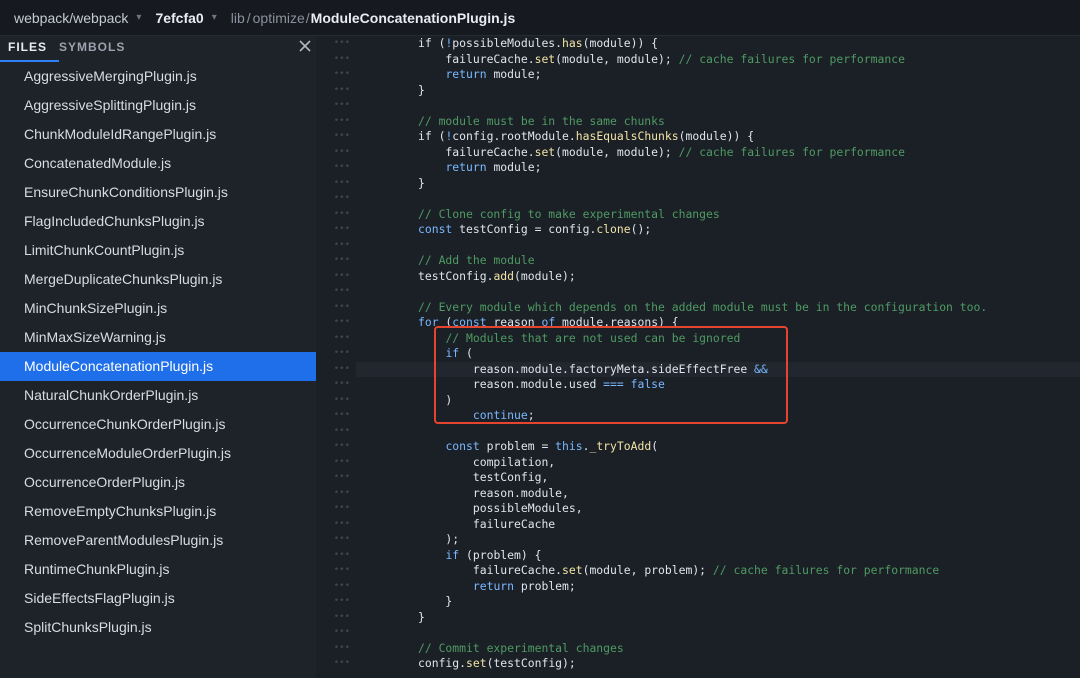 Image resolution: width=1080 pixels, height=678 pixels. I want to click on code-line: for (const reason of module.reasons) {, so click(548, 322).